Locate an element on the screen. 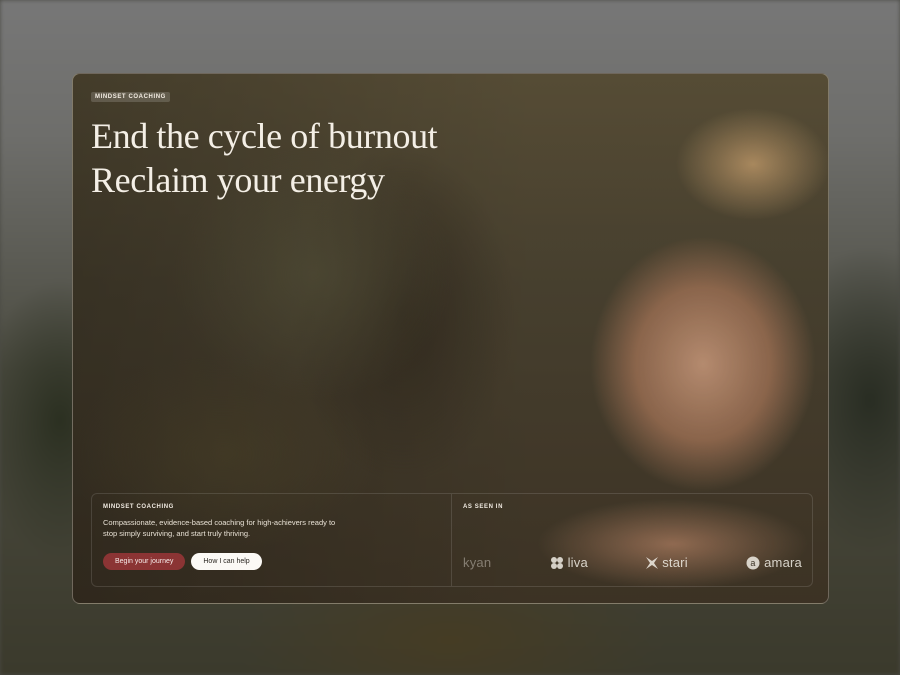 The height and width of the screenshot is (675, 900). kyan-logo-text: kyan is located at coordinates (477, 562).